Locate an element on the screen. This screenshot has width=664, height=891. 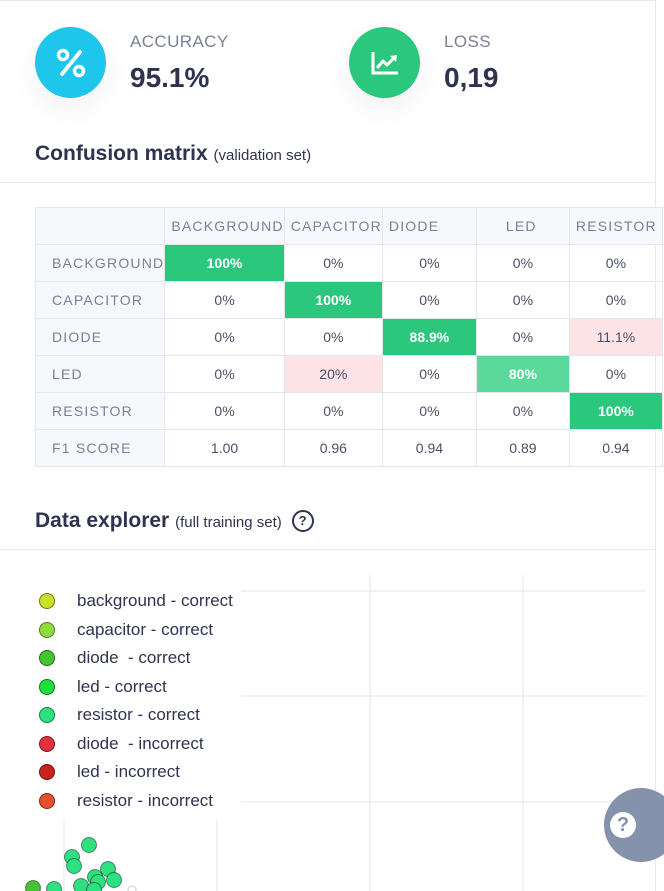
confusion-subtitle: (validation set) is located at coordinates (262, 155).